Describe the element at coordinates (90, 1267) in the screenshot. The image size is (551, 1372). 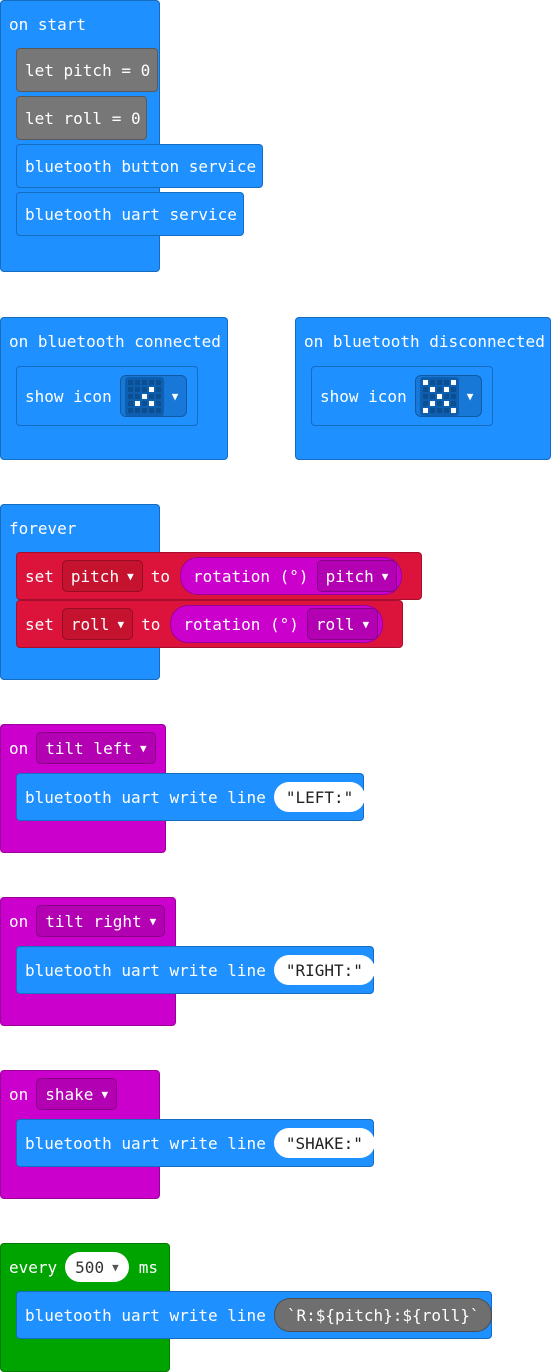
I see `interval-value: 500` at that location.